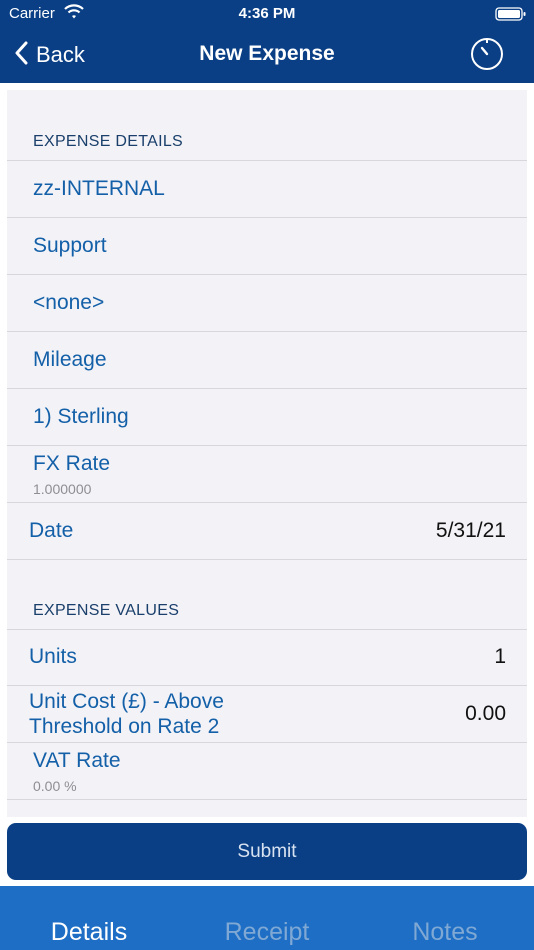  I want to click on list-item: <none>, so click(267, 303).